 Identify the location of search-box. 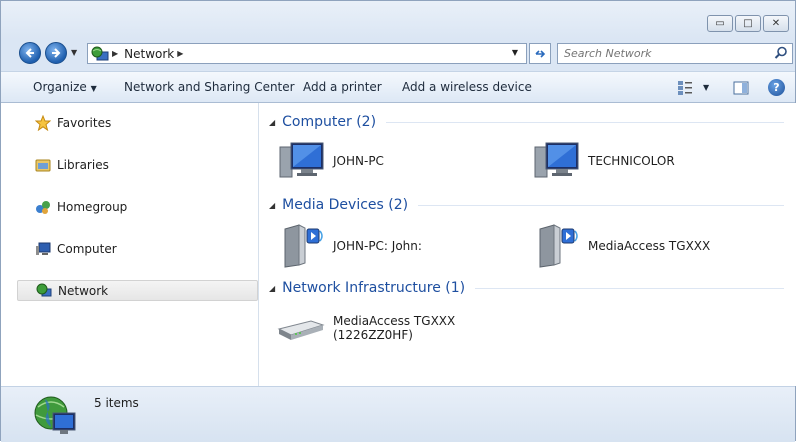
(675, 53).